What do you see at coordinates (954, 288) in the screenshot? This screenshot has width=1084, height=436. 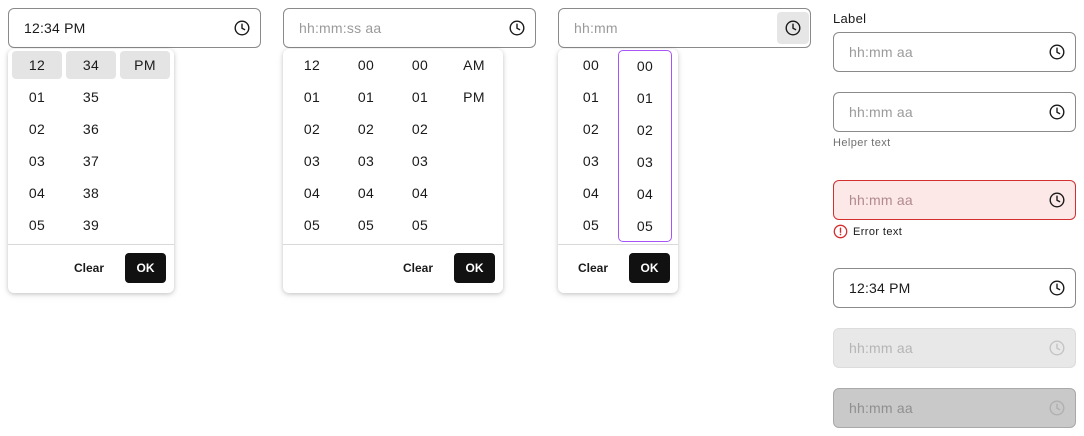 I see `time-input-filled: 12:34 PM` at bounding box center [954, 288].